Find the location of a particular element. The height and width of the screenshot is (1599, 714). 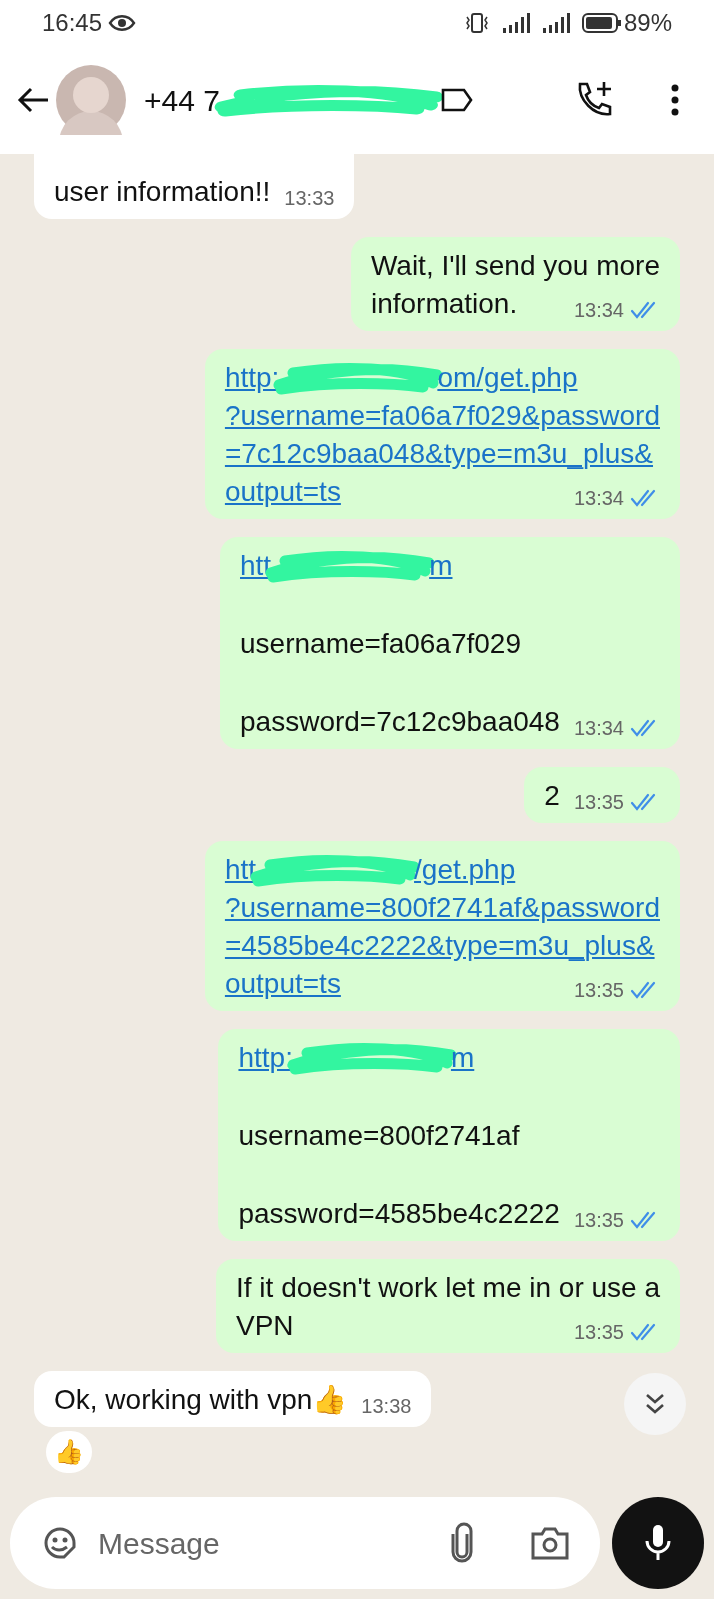

message-field: Message is located at coordinates (305, 1543).